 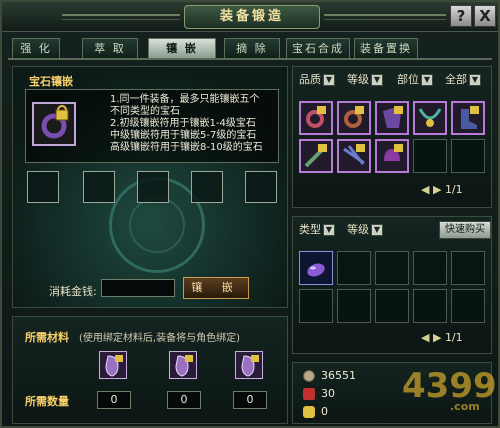 What do you see at coordinates (183, 135) in the screenshot?
I see `rule-line: 中级镶嵌符用于镶嵌5-7级的宝石` at bounding box center [183, 135].